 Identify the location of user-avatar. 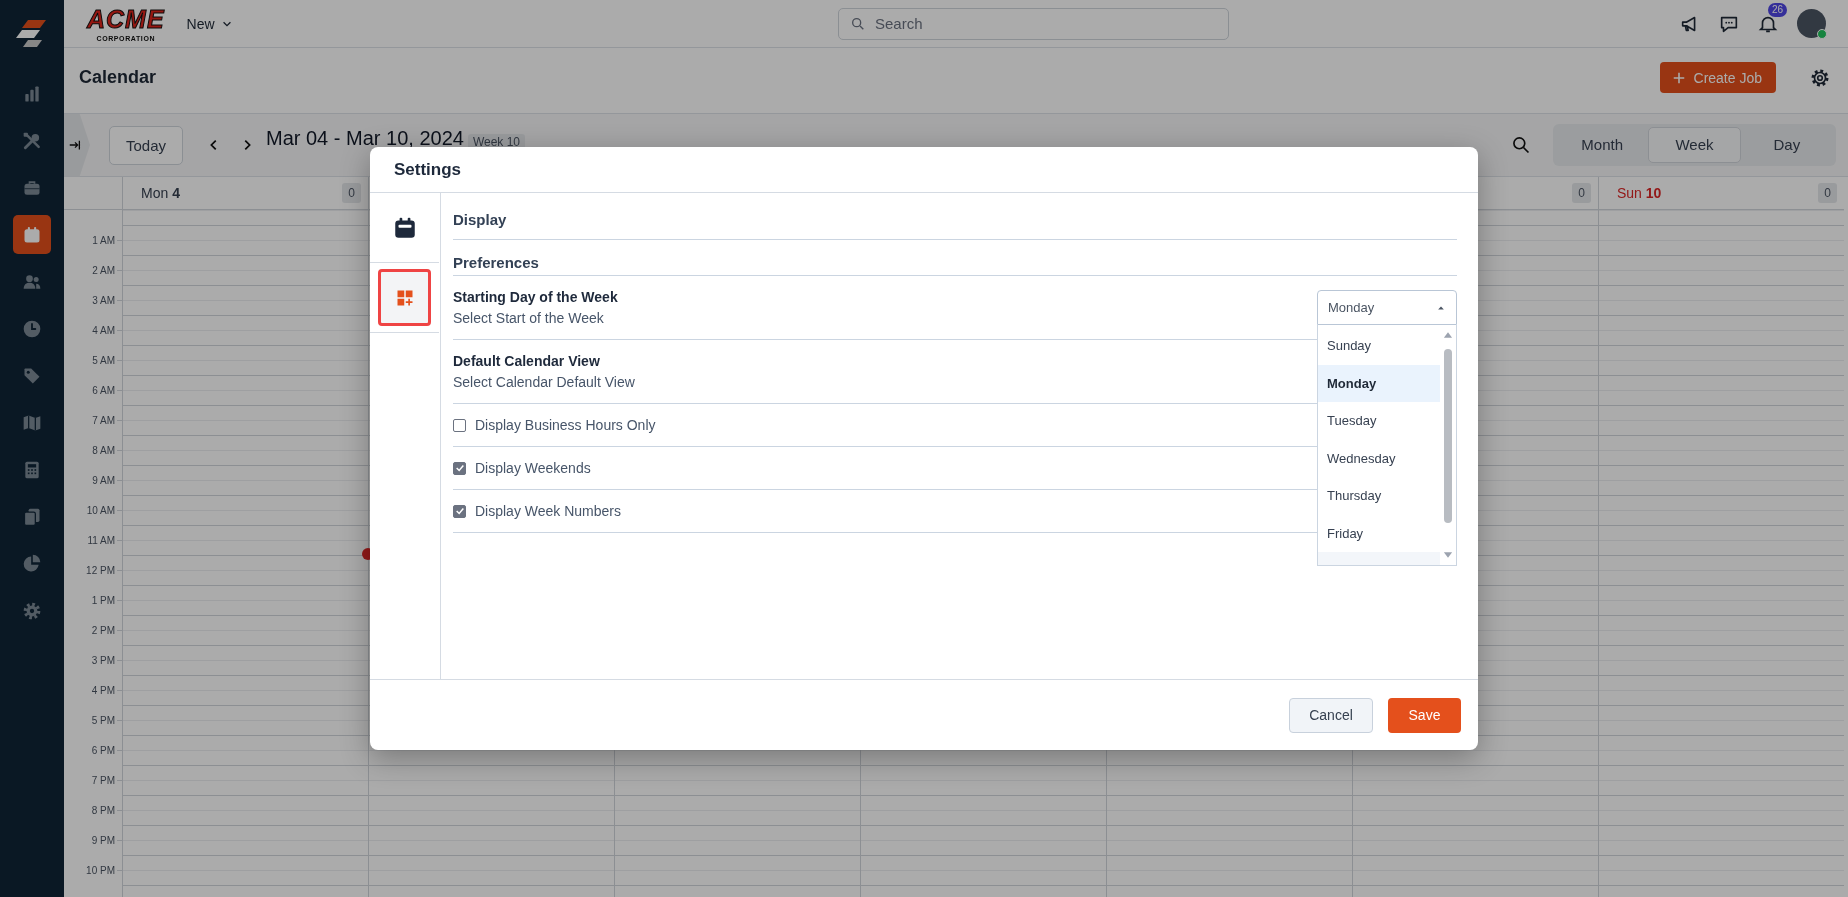
(1811, 23).